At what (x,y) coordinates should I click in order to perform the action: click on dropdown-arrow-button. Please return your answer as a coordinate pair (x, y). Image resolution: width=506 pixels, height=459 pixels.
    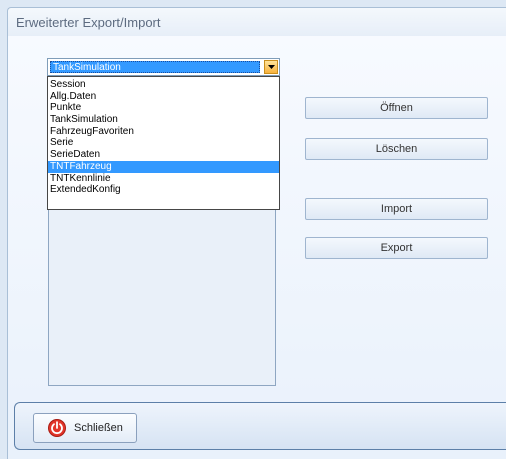
    Looking at the image, I should click on (271, 67).